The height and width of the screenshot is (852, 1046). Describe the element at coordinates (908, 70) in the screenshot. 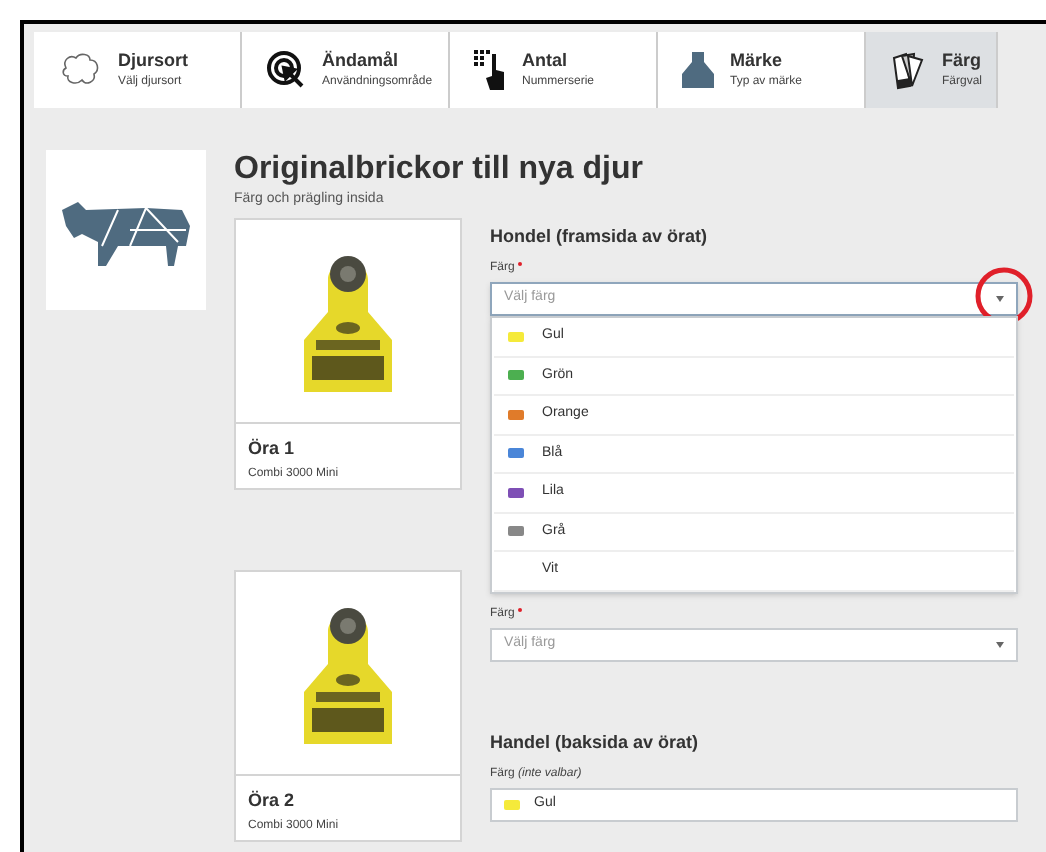

I see `color-swatches-icon` at that location.